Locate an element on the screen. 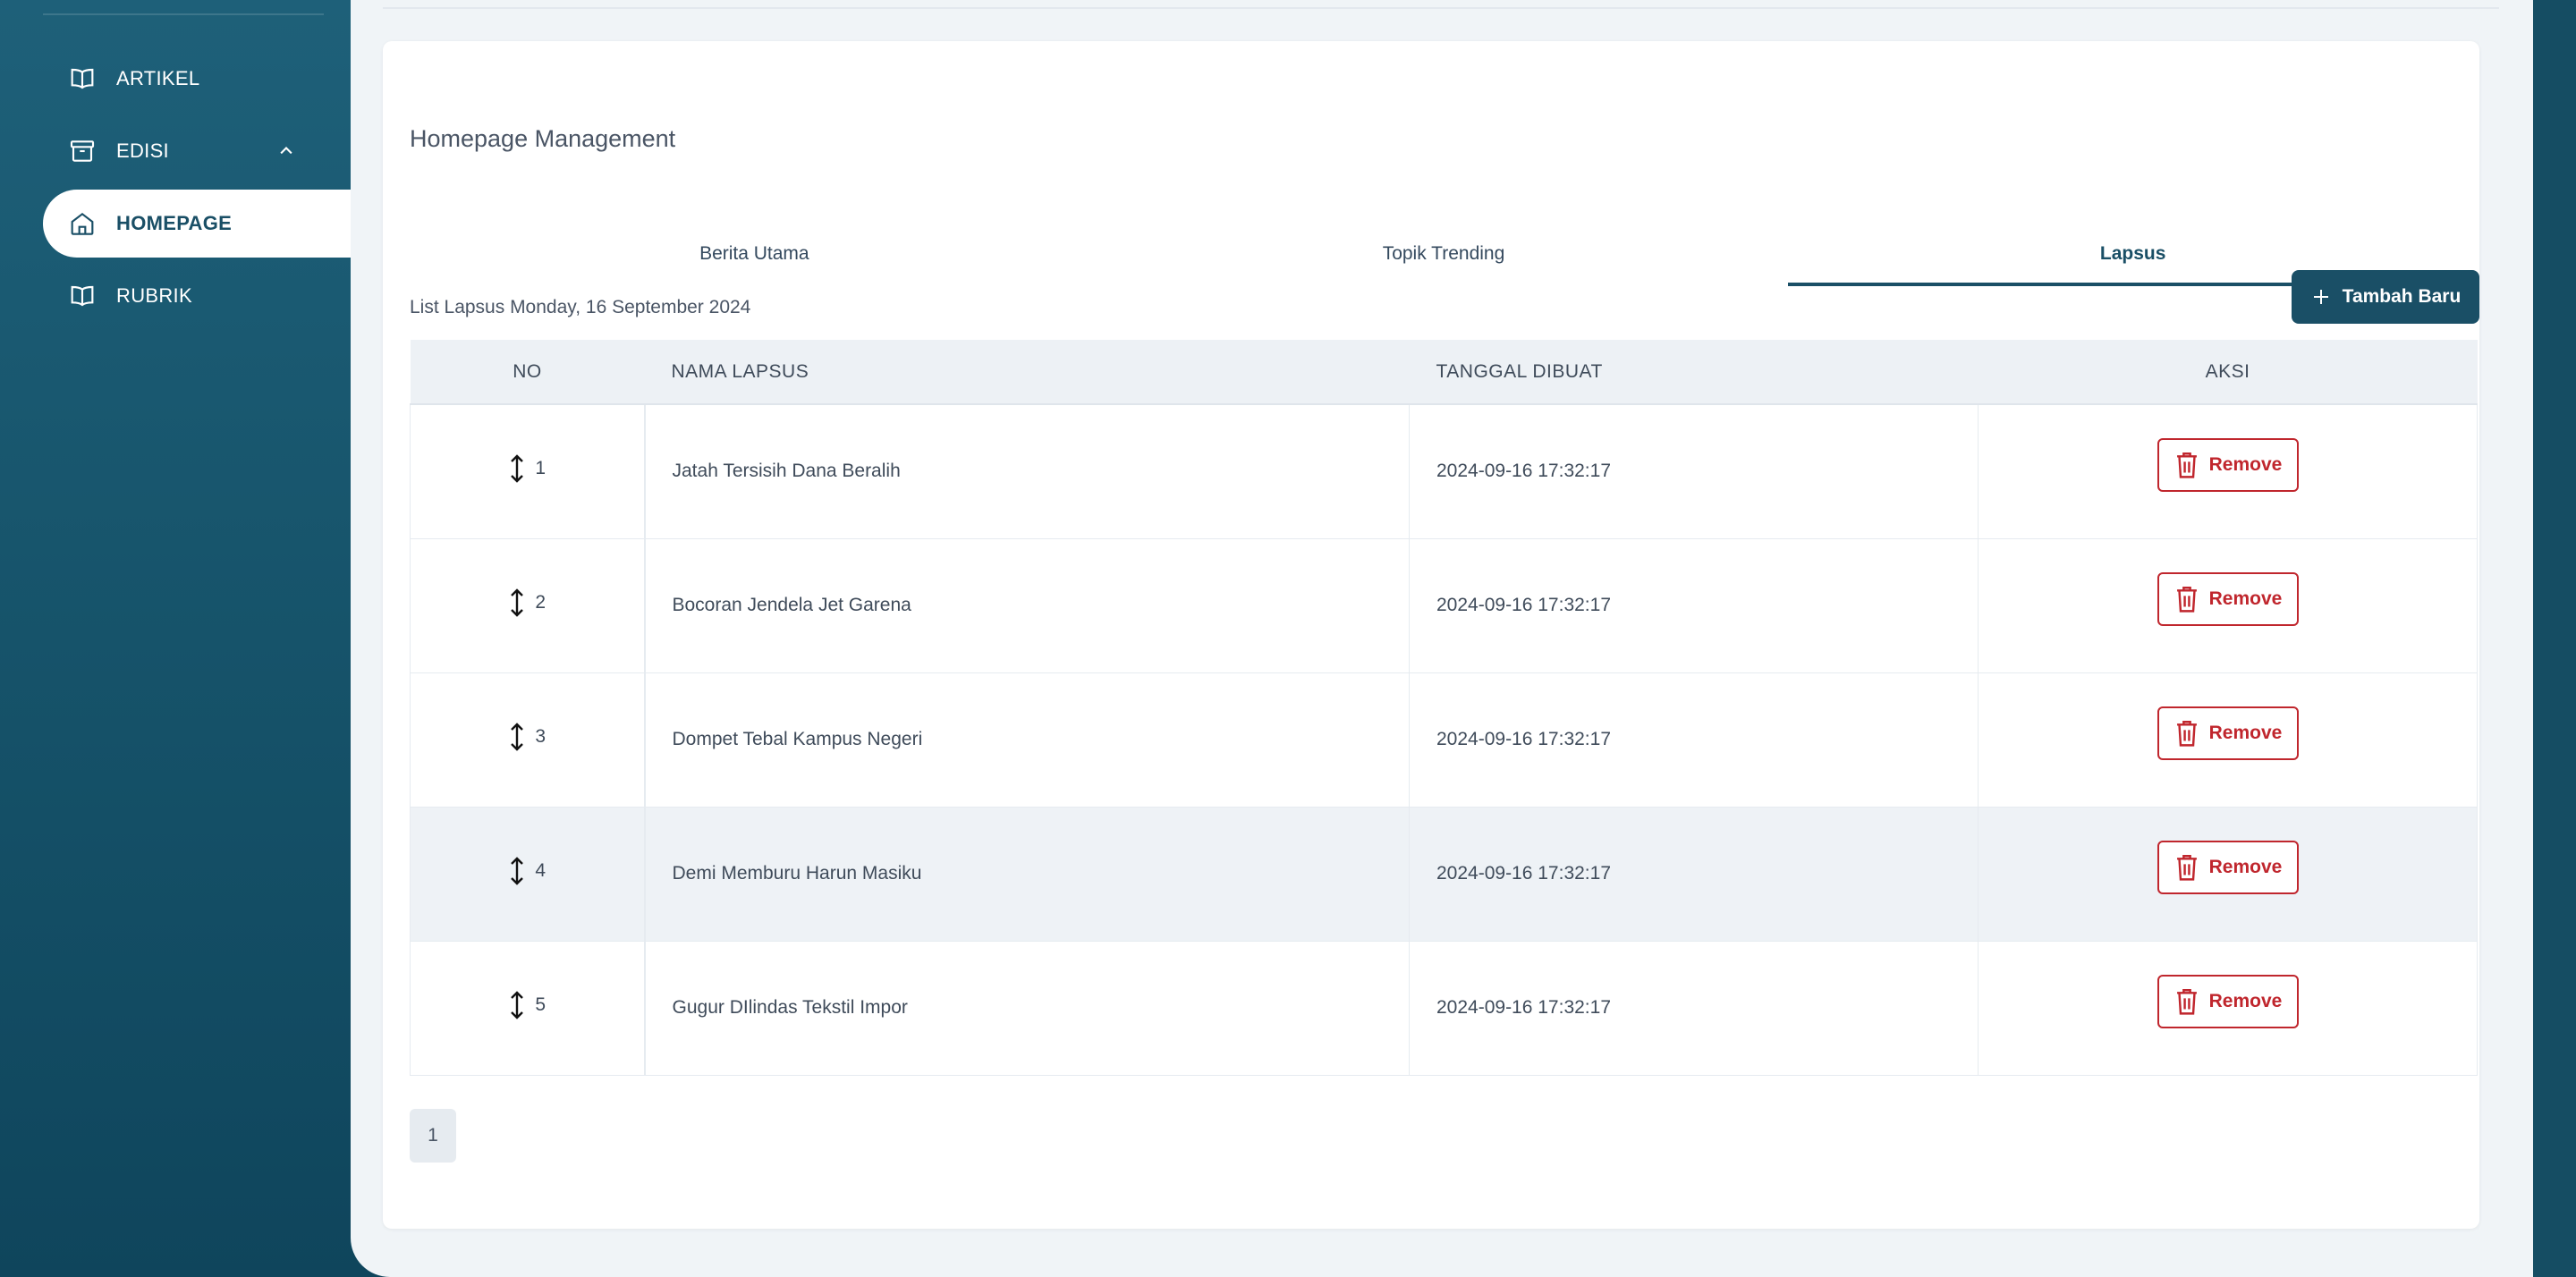 This screenshot has width=2576, height=1277. pagination-page-1: 1 is located at coordinates (433, 1136).